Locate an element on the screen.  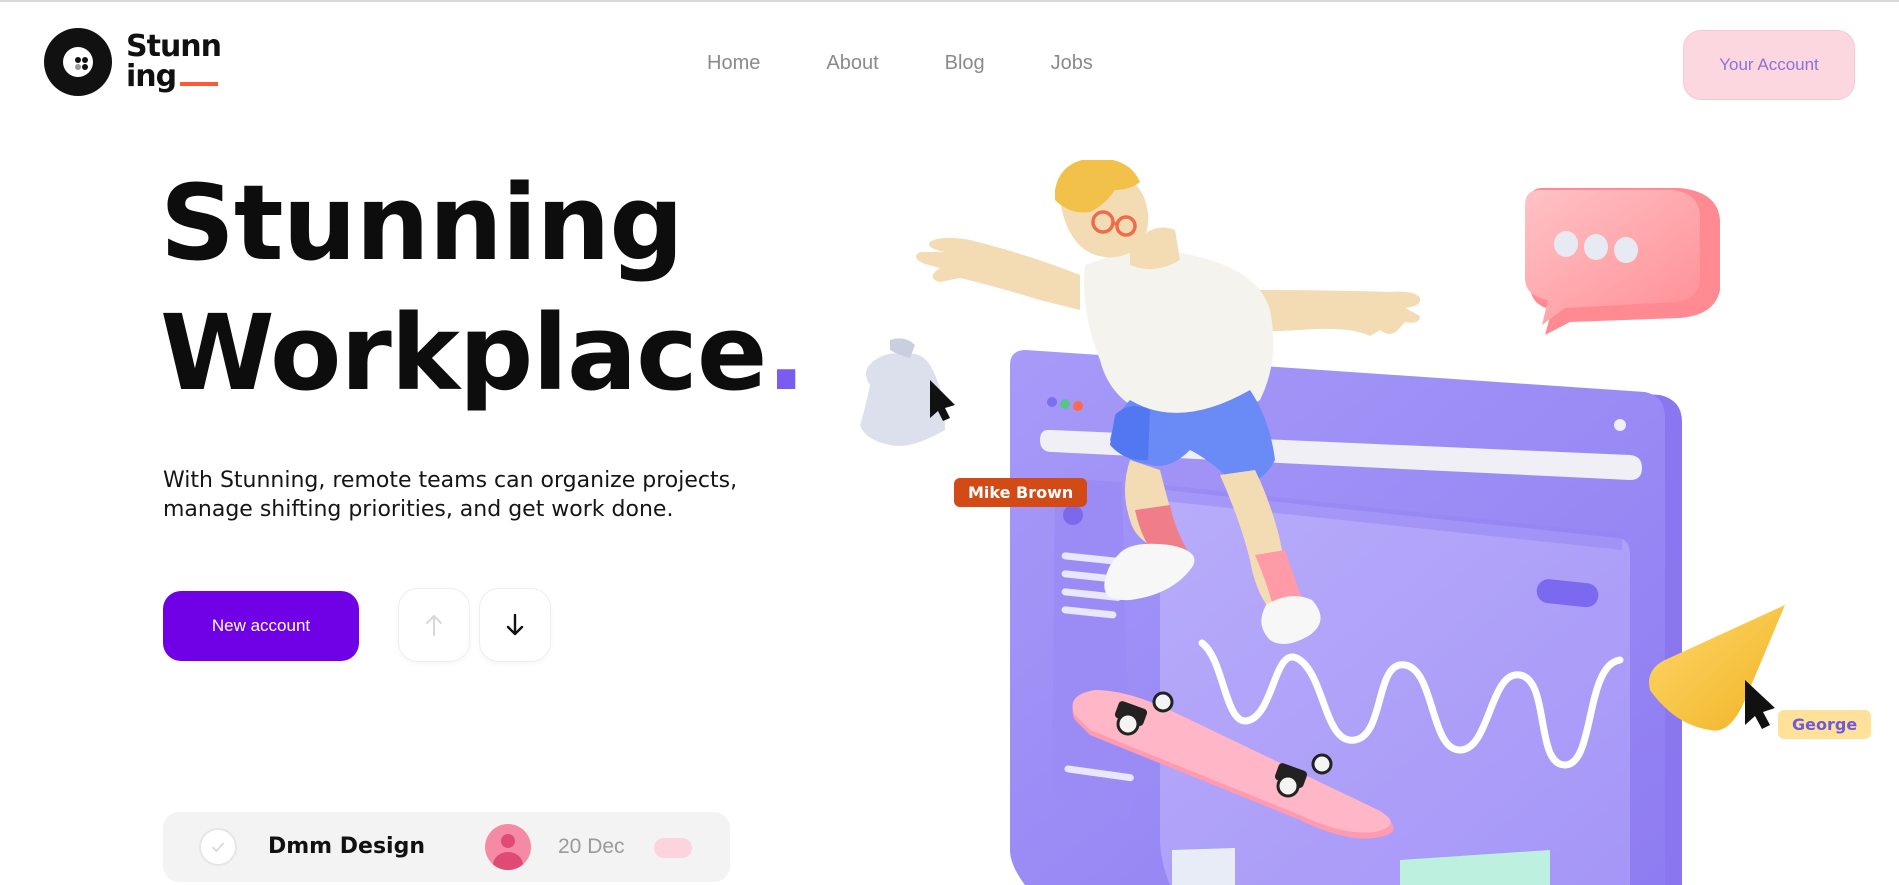
scroll-down-button is located at coordinates (515, 625).